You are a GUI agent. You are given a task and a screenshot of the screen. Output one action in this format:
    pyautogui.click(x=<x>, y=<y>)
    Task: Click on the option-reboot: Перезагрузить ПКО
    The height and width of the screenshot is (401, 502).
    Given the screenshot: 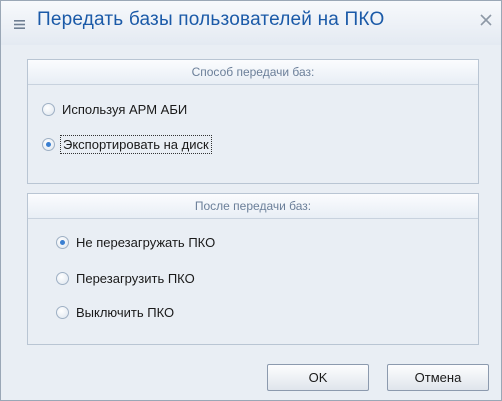 What is the action you would take?
    pyautogui.click(x=125, y=278)
    